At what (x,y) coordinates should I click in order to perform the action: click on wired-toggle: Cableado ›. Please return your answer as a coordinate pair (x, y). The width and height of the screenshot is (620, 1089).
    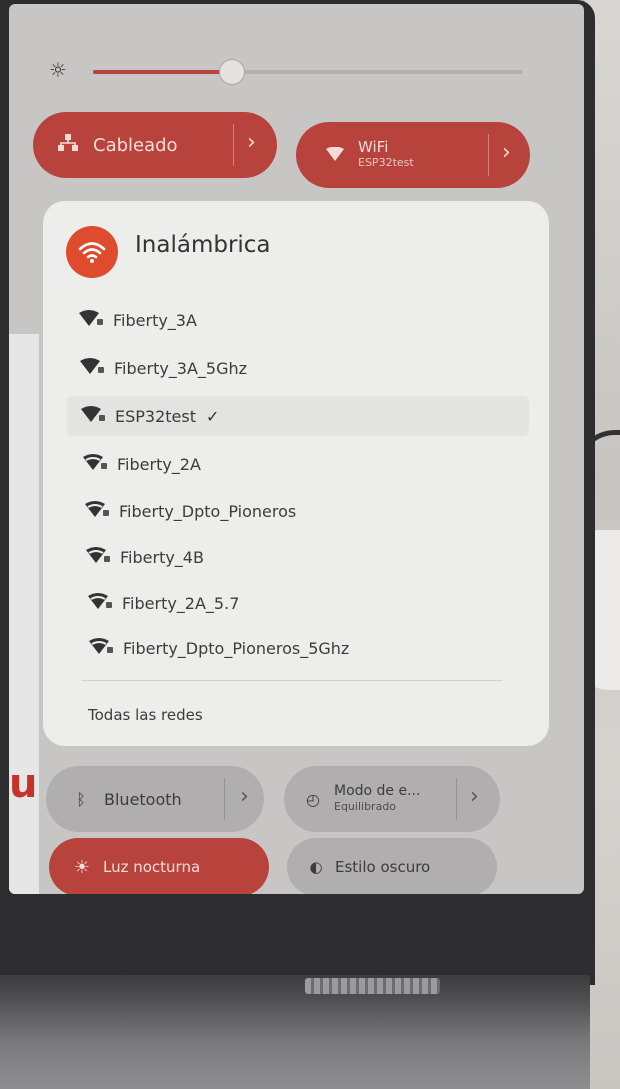
    Looking at the image, I should click on (155, 145).